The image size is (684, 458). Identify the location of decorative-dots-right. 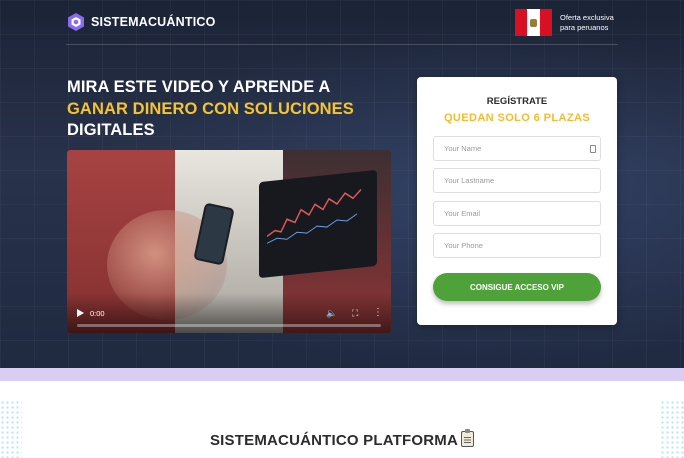
(672, 429).